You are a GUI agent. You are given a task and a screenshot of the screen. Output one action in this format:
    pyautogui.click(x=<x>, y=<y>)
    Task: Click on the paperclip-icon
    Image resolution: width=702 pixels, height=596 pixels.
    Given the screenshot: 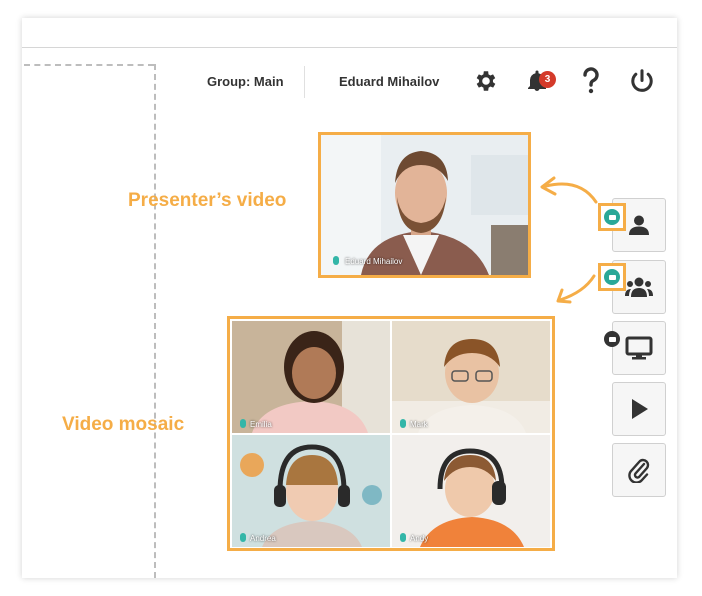 What is the action you would take?
    pyautogui.click(x=639, y=470)
    